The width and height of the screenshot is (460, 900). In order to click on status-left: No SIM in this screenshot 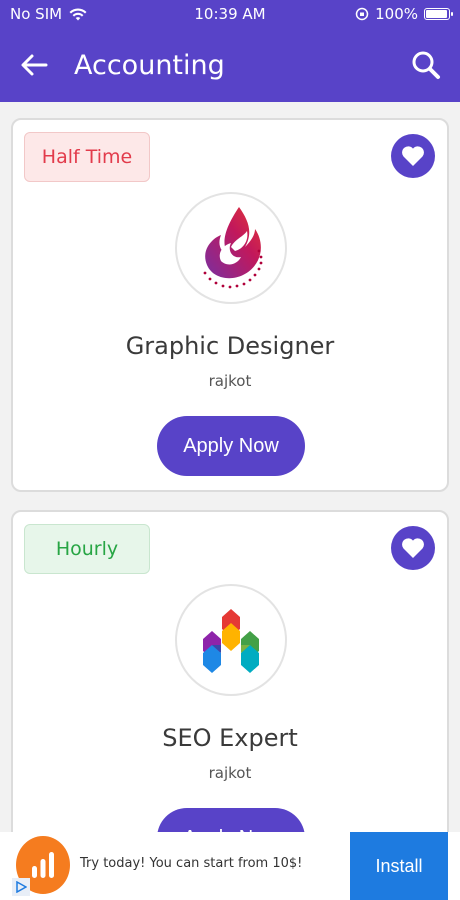, I will do `click(49, 14)`.